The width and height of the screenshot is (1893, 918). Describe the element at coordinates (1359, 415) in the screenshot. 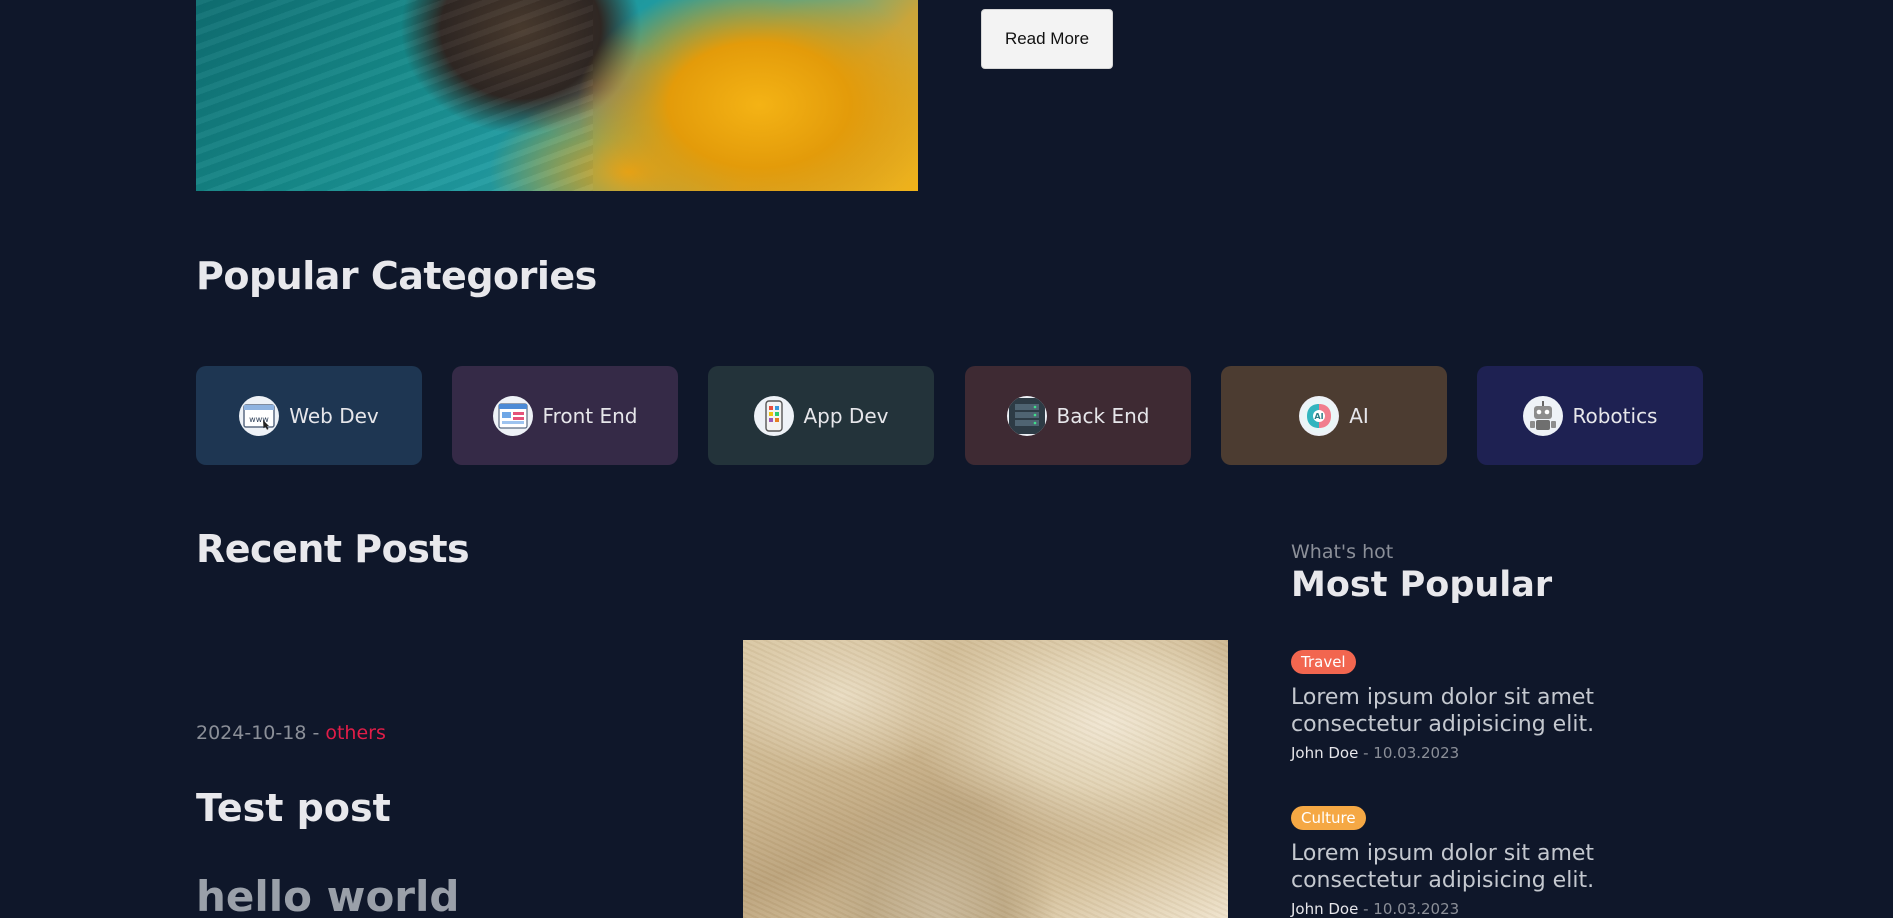

I see `category-label: AI` at that location.